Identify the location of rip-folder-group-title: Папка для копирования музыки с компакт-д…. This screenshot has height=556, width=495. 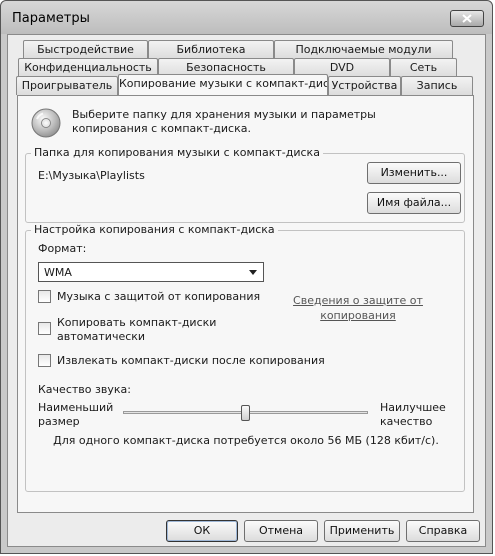
(177, 152).